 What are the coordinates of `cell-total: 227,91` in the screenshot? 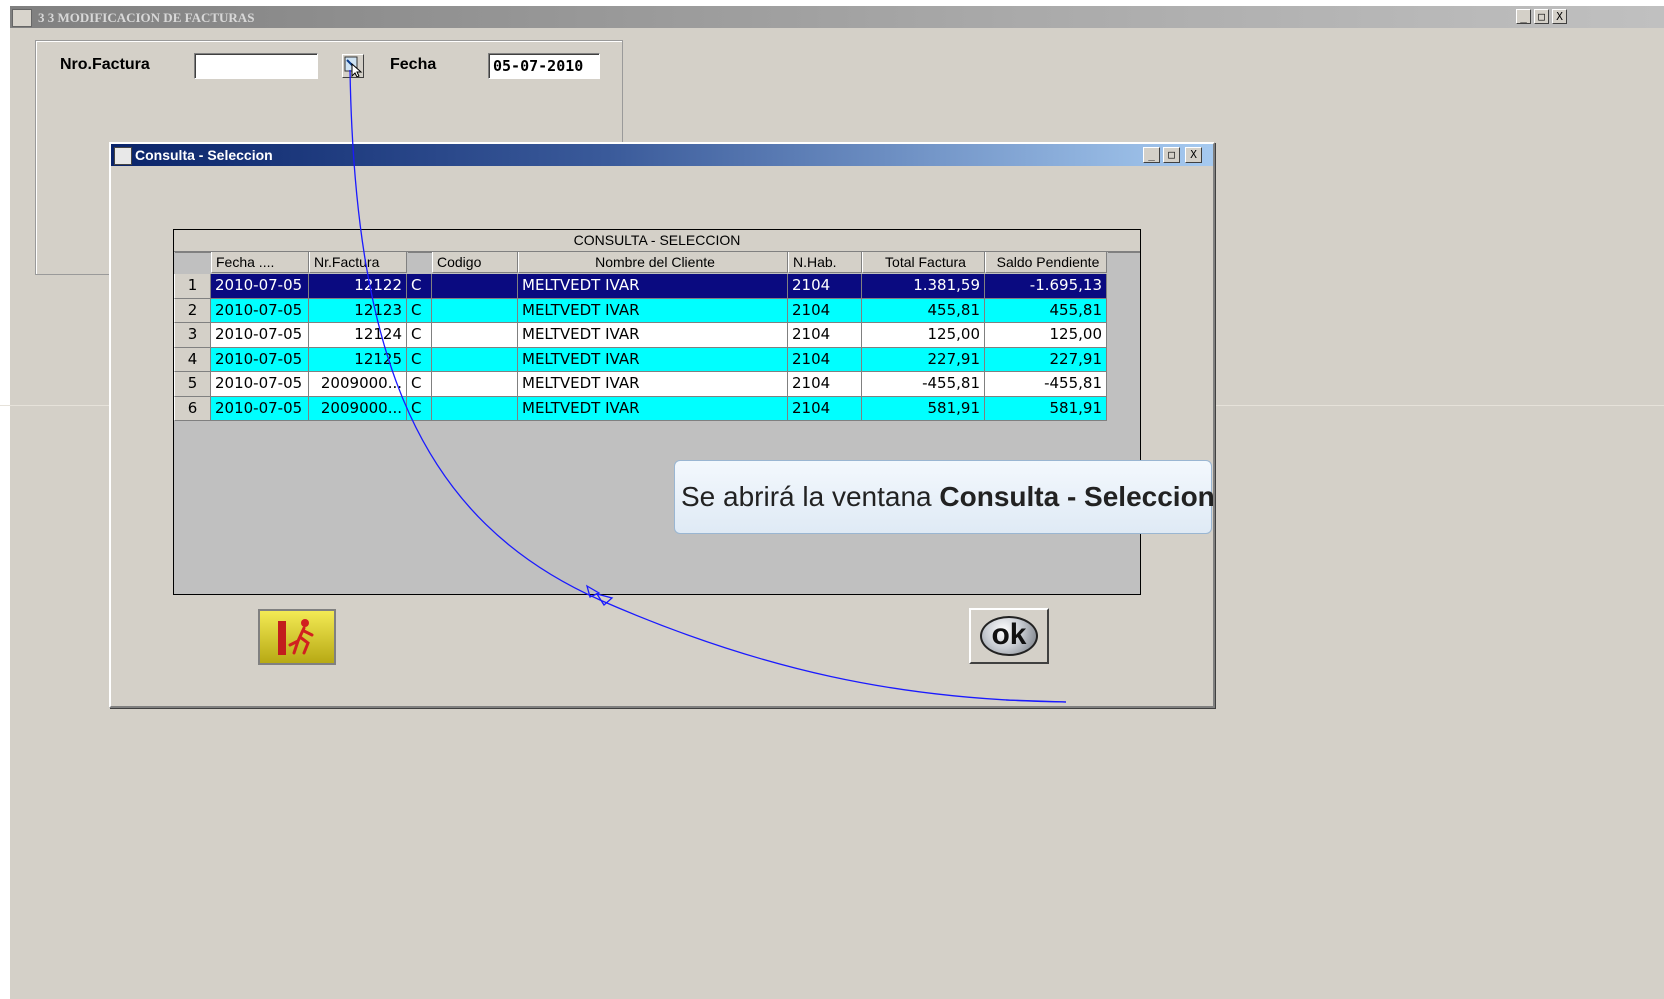 It's located at (923, 359).